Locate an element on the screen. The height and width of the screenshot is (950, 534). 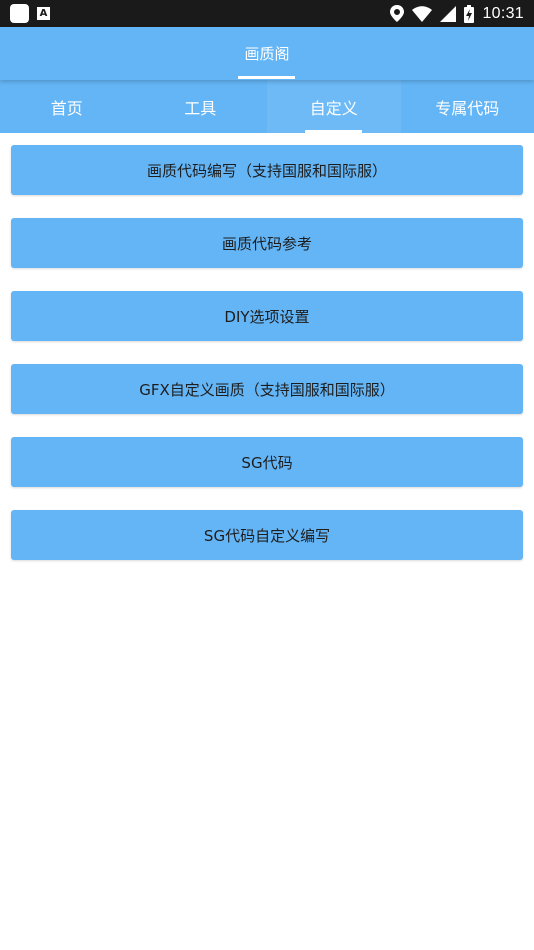
gfx-custom-quality-button: GFX自定义画质（支持国服和国际服） is located at coordinates (267, 389).